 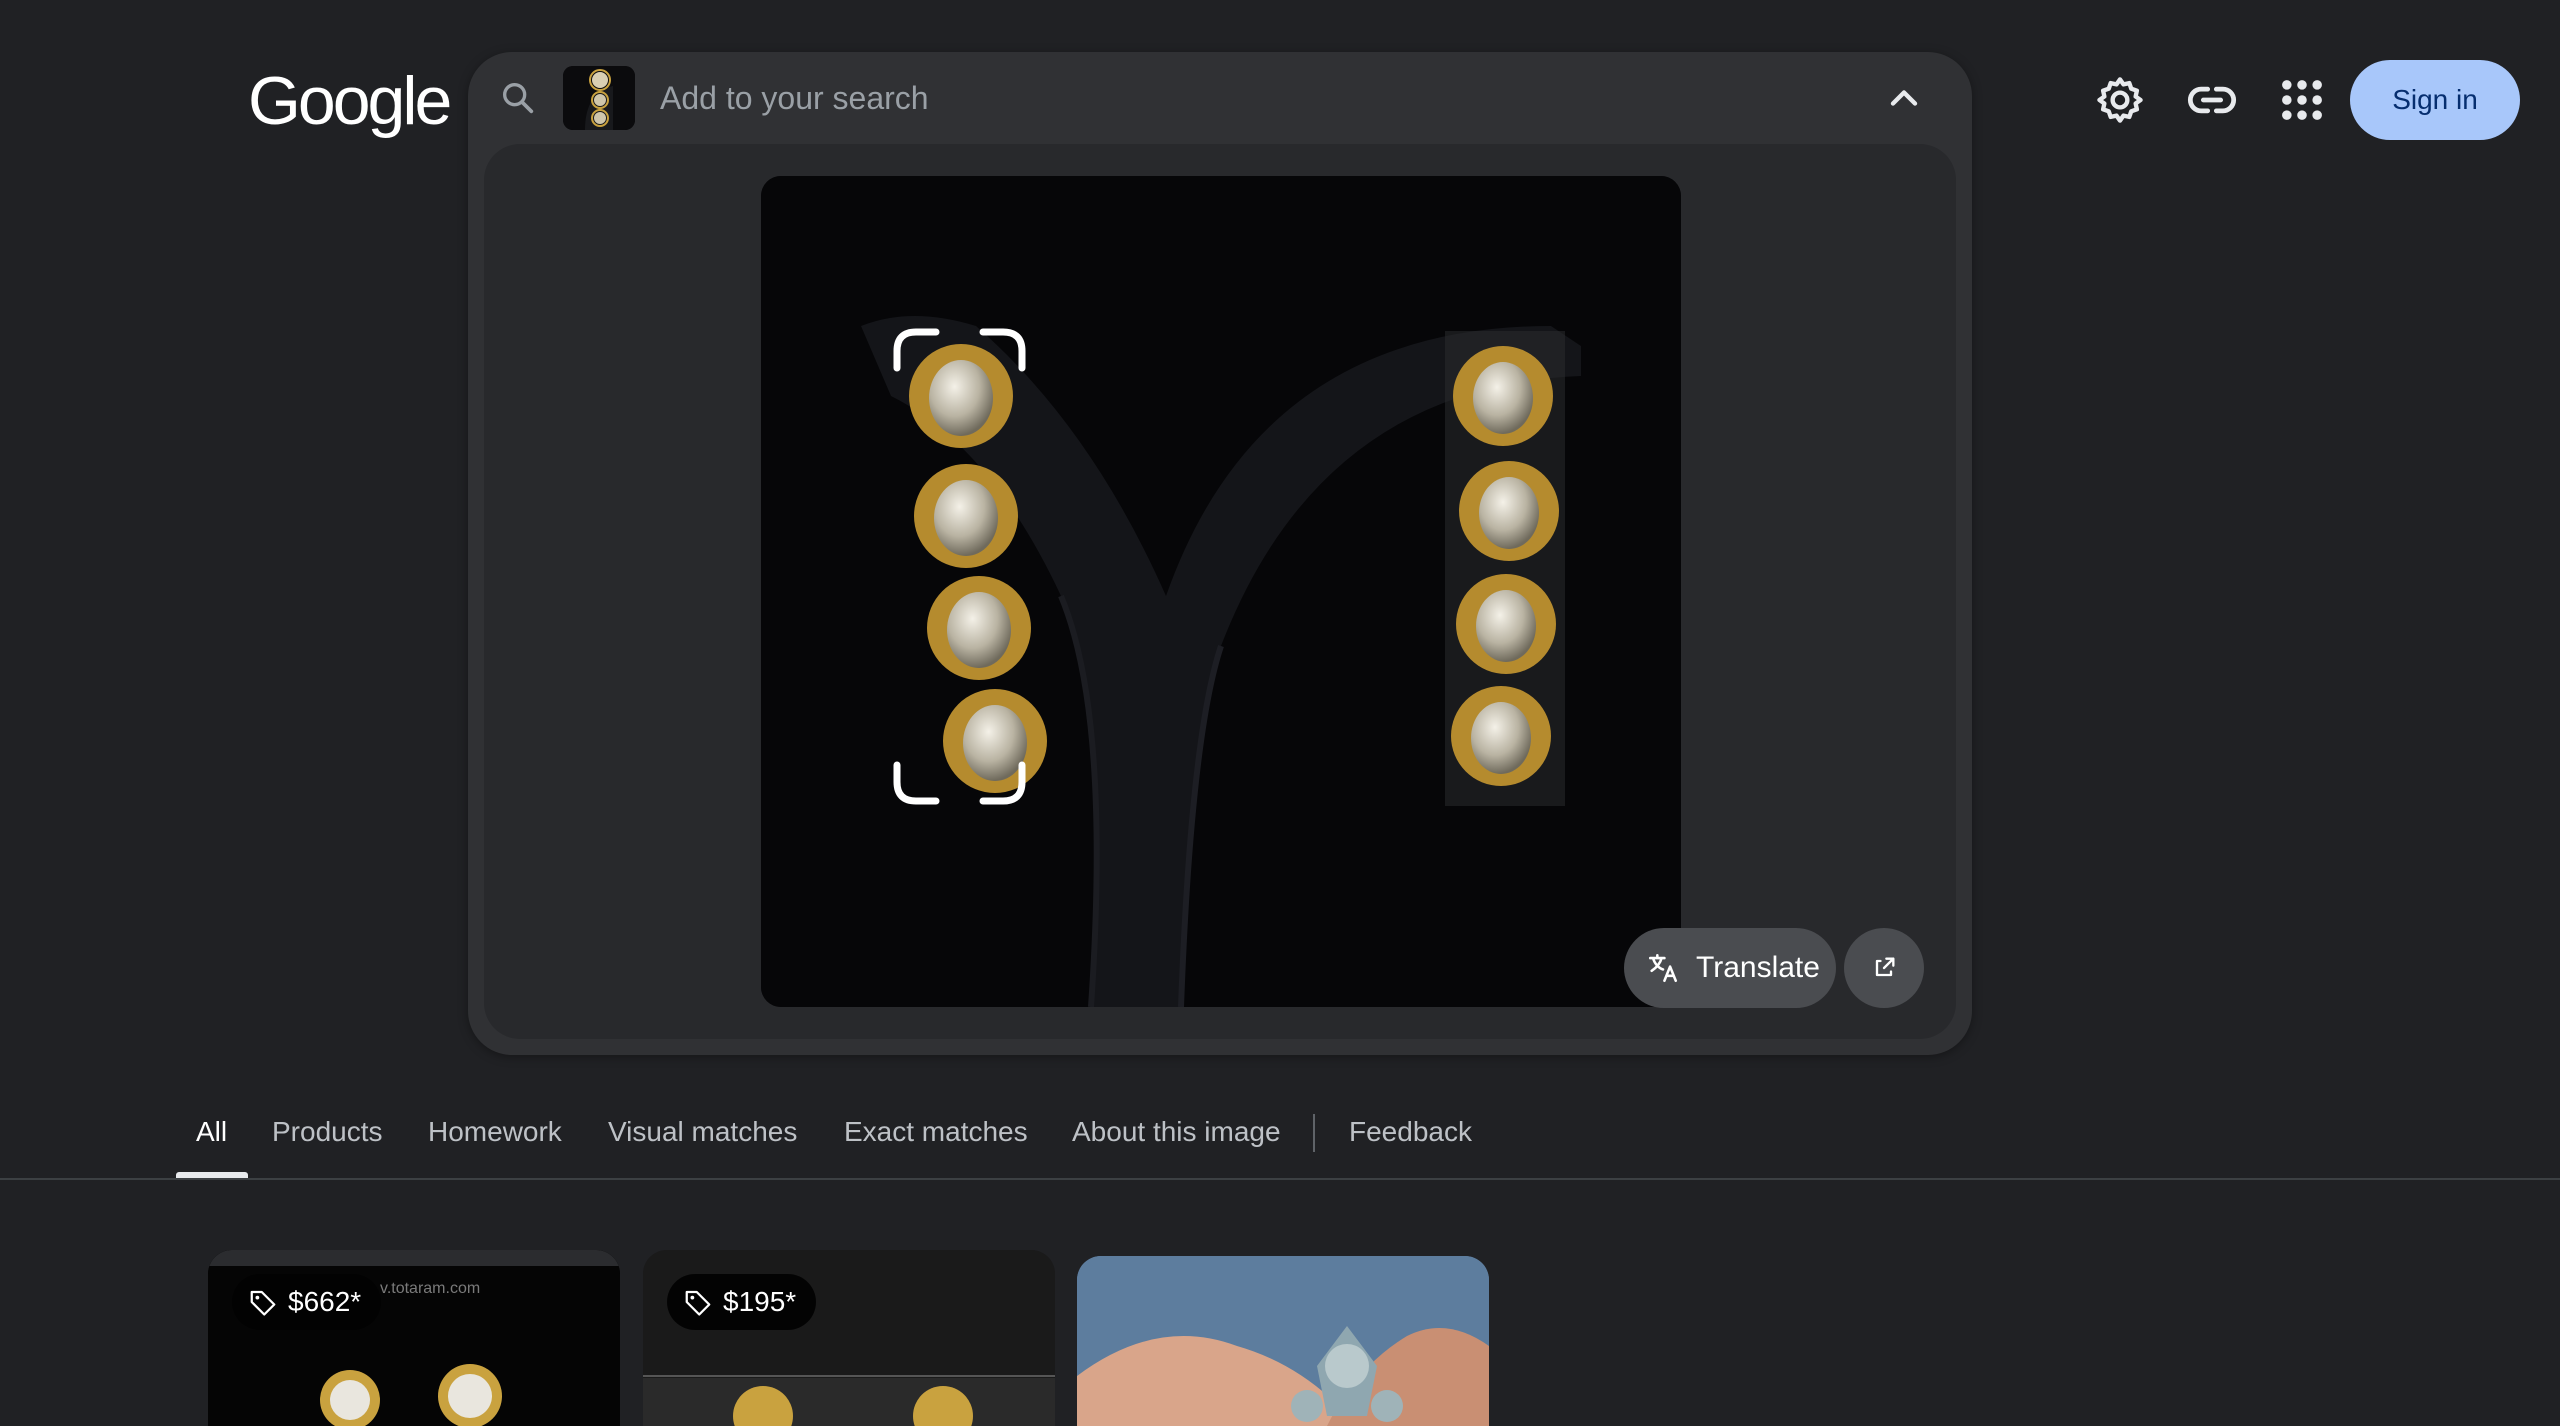 What do you see at coordinates (2120, 100) in the screenshot?
I see `settings-icon` at bounding box center [2120, 100].